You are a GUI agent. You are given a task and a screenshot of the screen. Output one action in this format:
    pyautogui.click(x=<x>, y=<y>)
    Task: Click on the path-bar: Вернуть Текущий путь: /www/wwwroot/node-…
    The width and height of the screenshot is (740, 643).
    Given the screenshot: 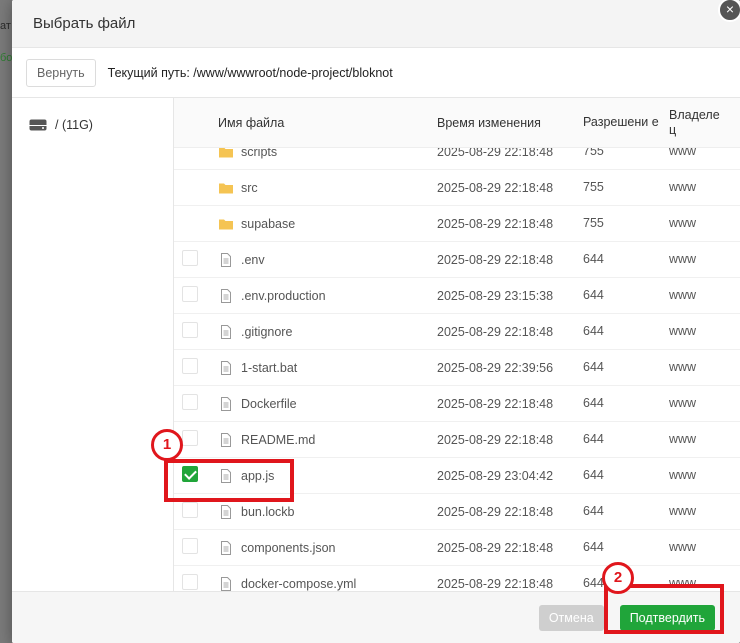 What is the action you would take?
    pyautogui.click(x=376, y=73)
    